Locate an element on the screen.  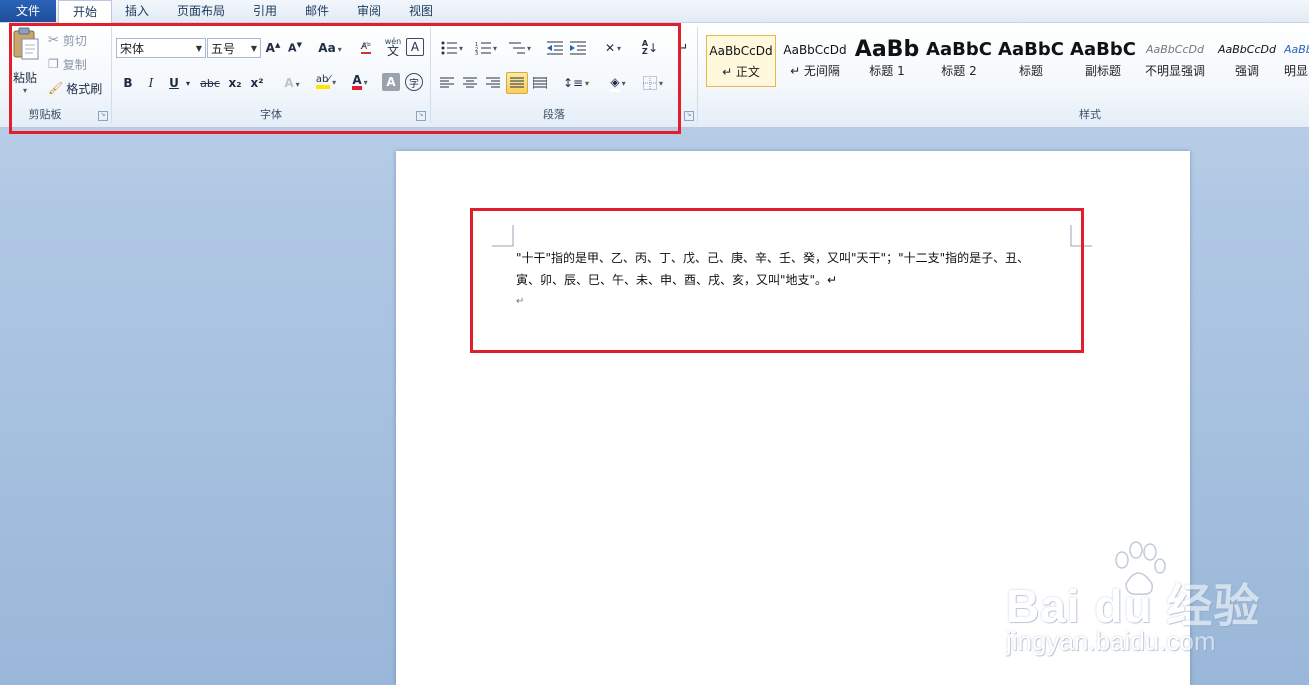
tab-references: 引用 is located at coordinates (265, 11).